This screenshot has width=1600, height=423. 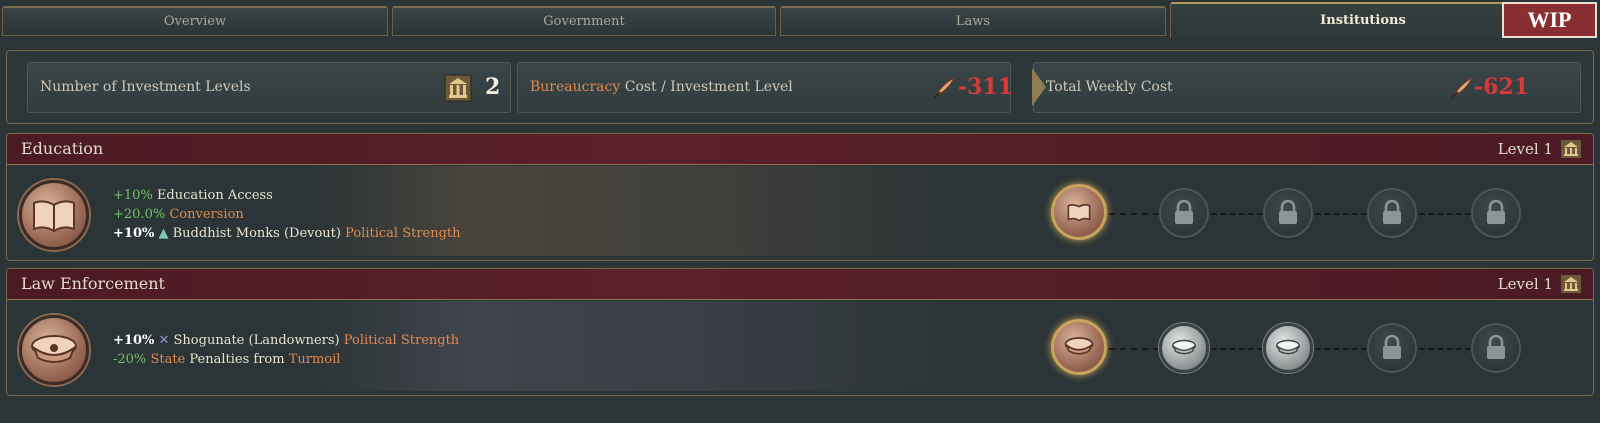 I want to click on arrow-right-icon, so click(x=1039, y=87).